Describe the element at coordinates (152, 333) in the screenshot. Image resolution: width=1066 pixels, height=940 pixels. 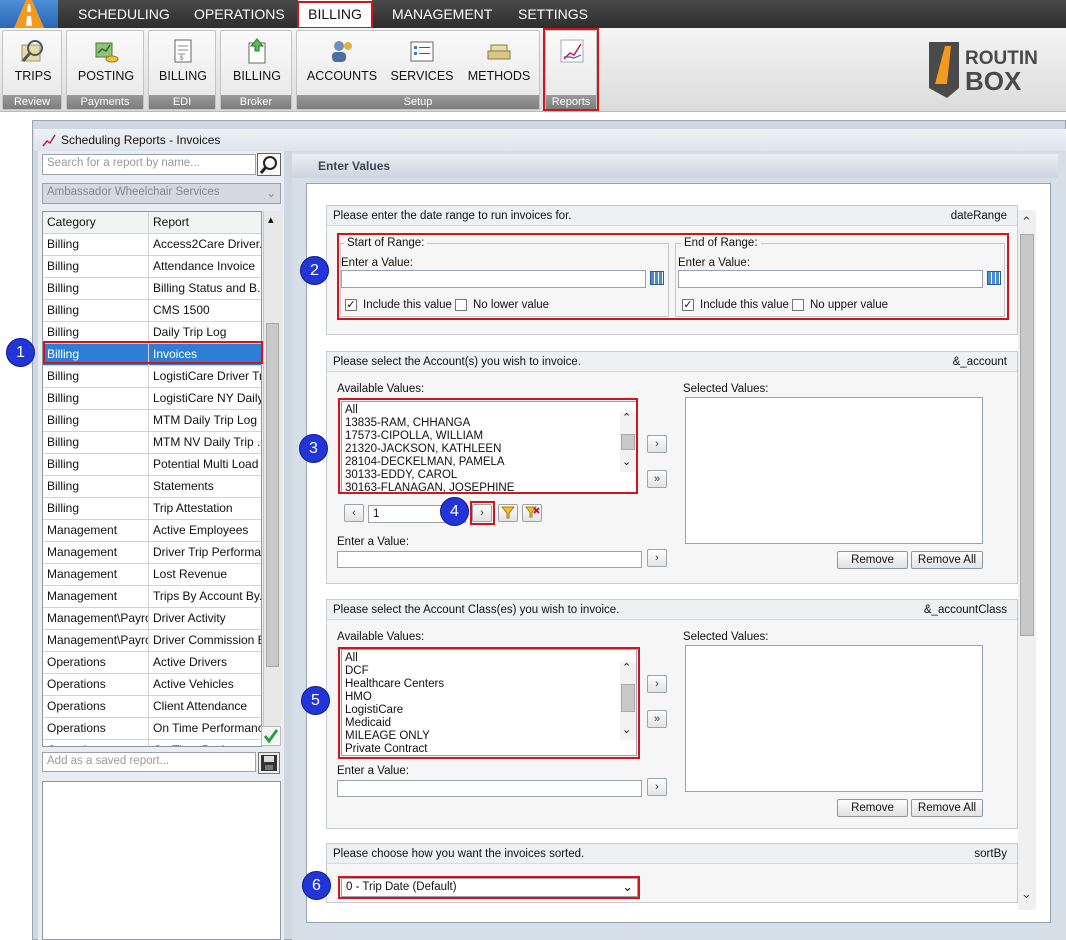
I see `table-row: Billing Daily Trip Log` at that location.